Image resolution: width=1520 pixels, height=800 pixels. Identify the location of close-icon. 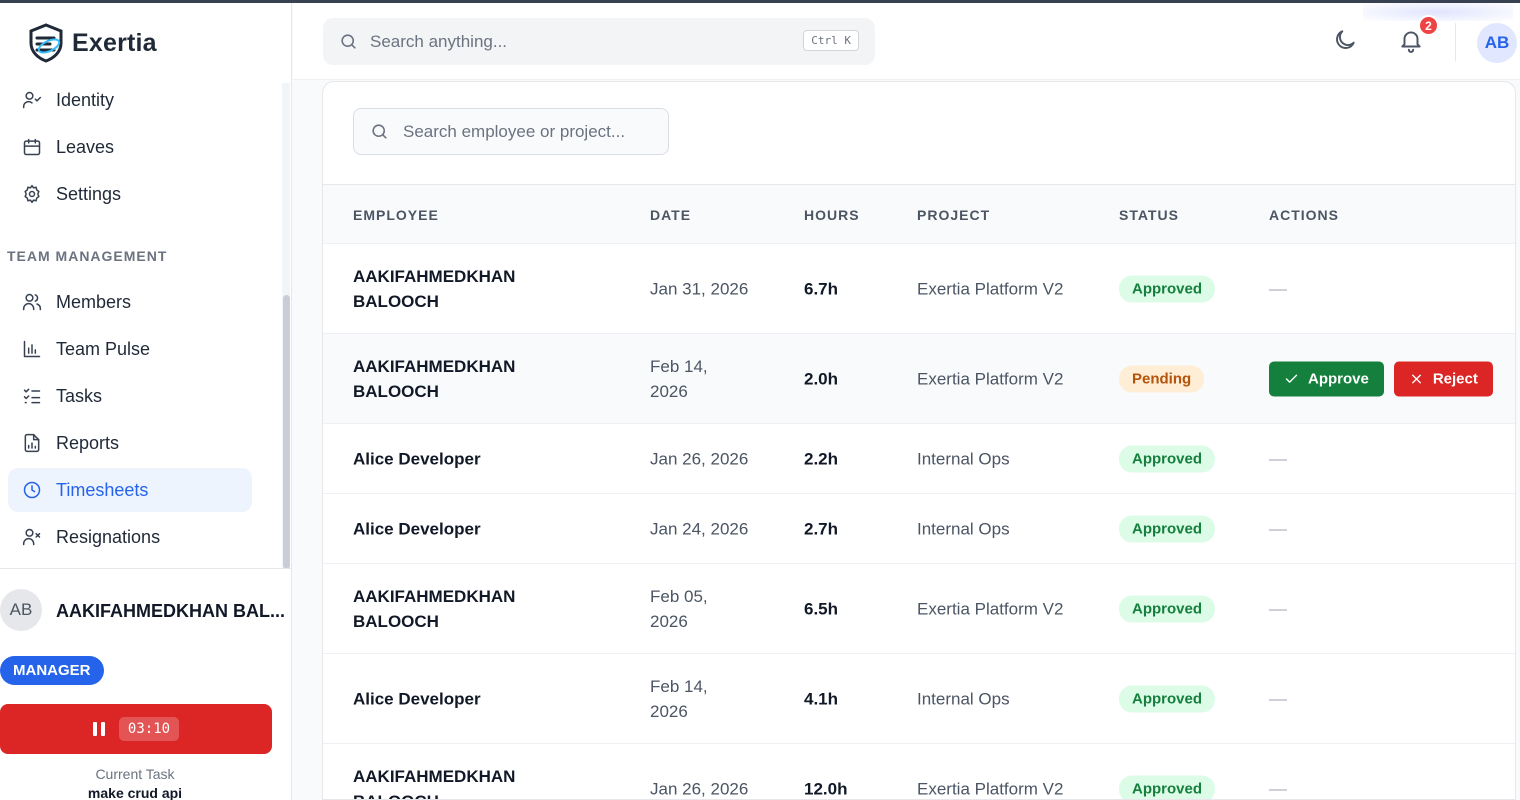
(1416, 378).